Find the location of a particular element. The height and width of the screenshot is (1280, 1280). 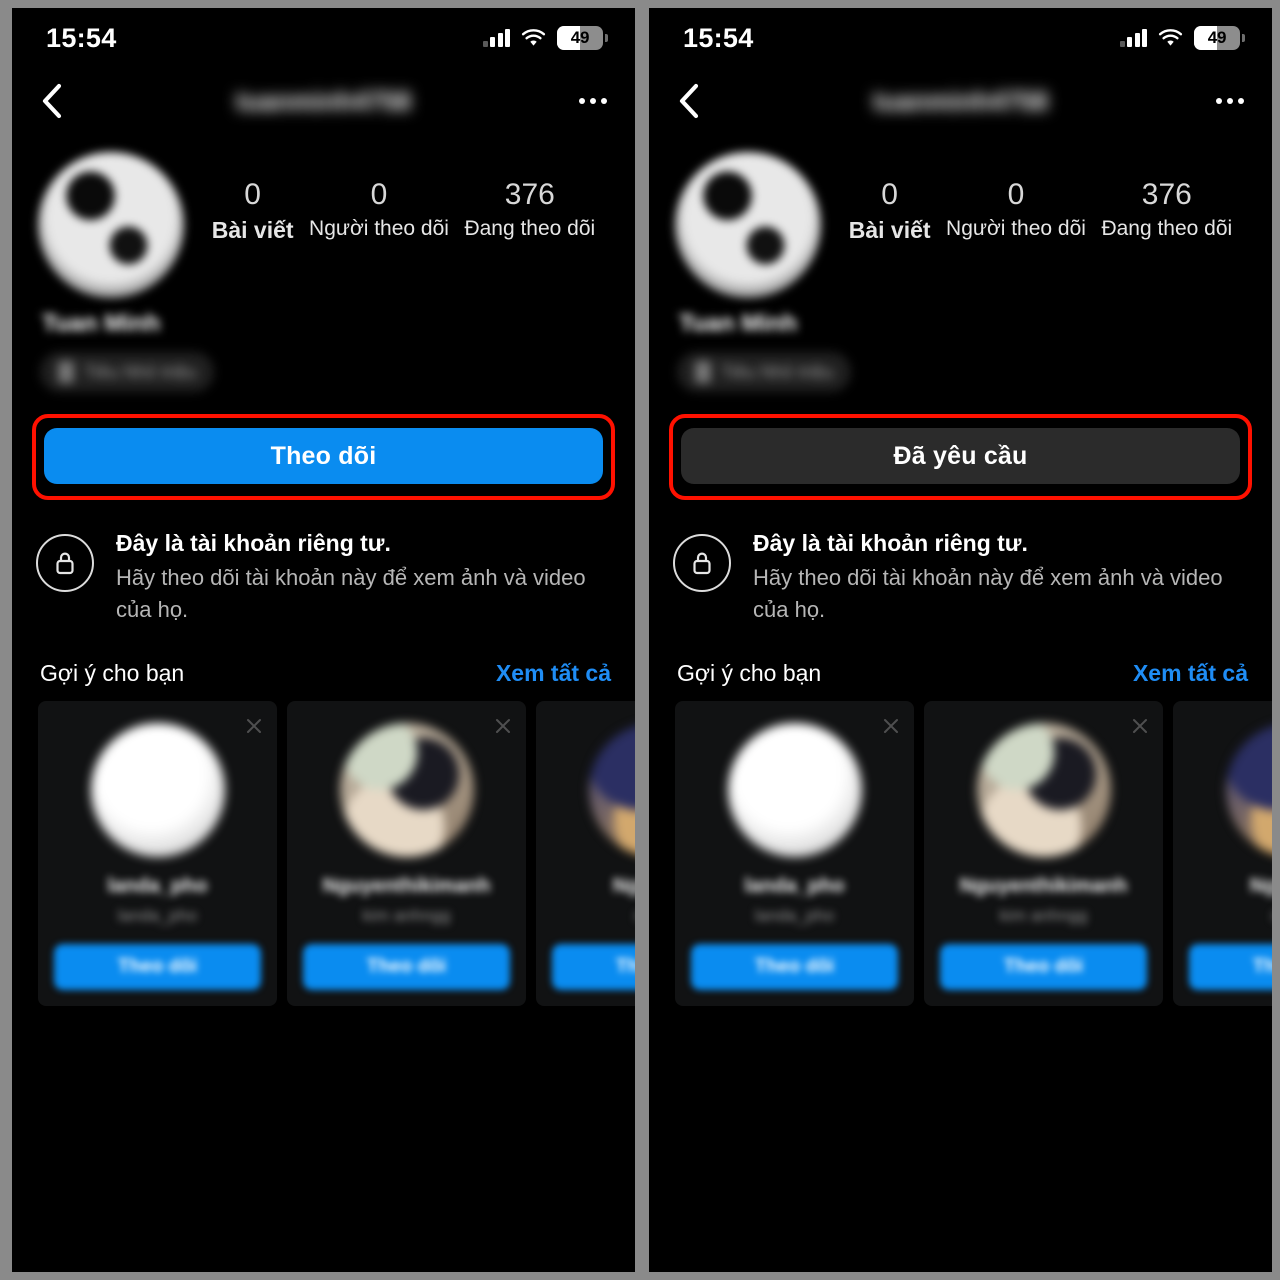

primary-action-zone: Đã yêu cầu is located at coordinates (960, 446).